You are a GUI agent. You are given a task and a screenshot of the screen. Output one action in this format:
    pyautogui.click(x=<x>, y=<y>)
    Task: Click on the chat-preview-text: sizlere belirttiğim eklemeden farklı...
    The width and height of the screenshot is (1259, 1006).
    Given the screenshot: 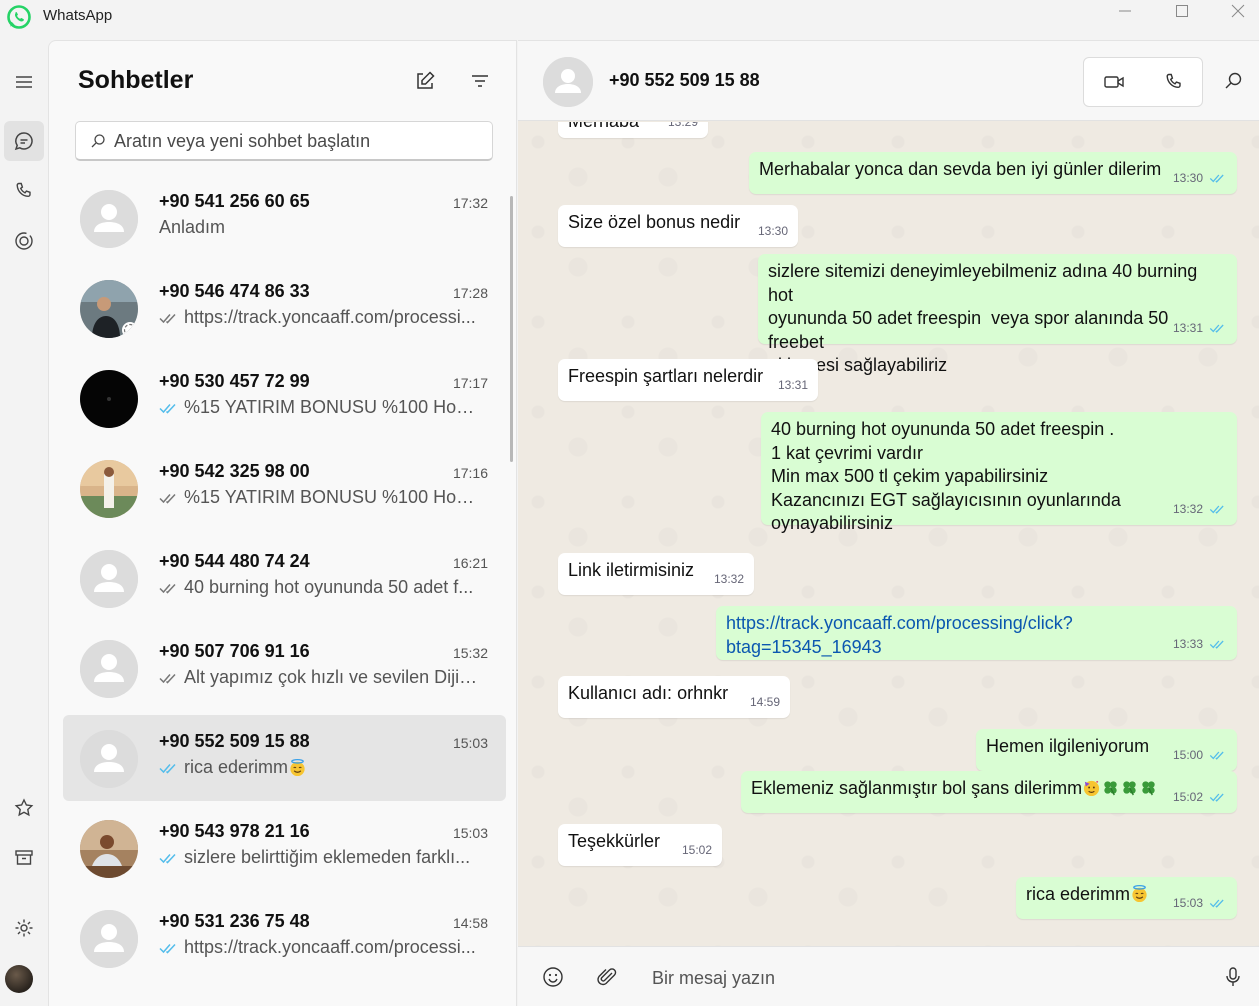 What is the action you would take?
    pyautogui.click(x=327, y=857)
    